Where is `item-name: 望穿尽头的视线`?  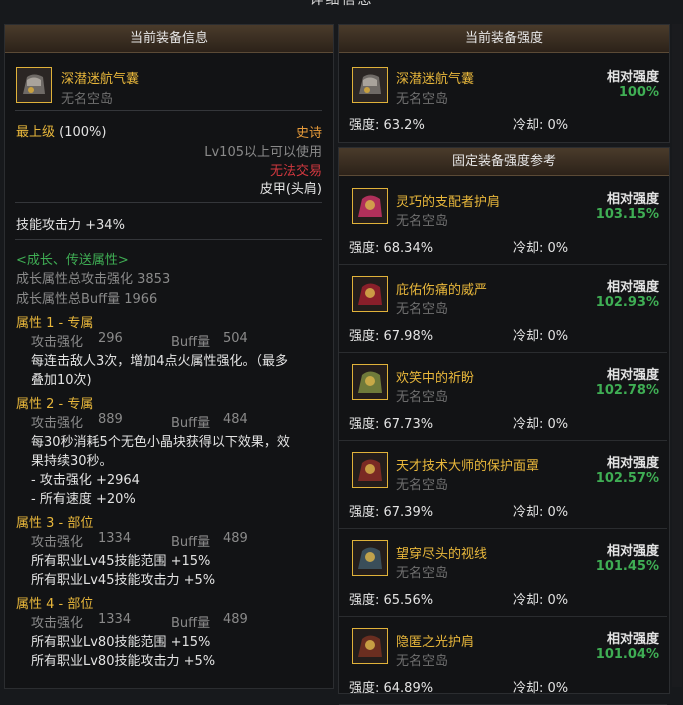
item-name: 望穿尽头的视线 is located at coordinates (442, 554).